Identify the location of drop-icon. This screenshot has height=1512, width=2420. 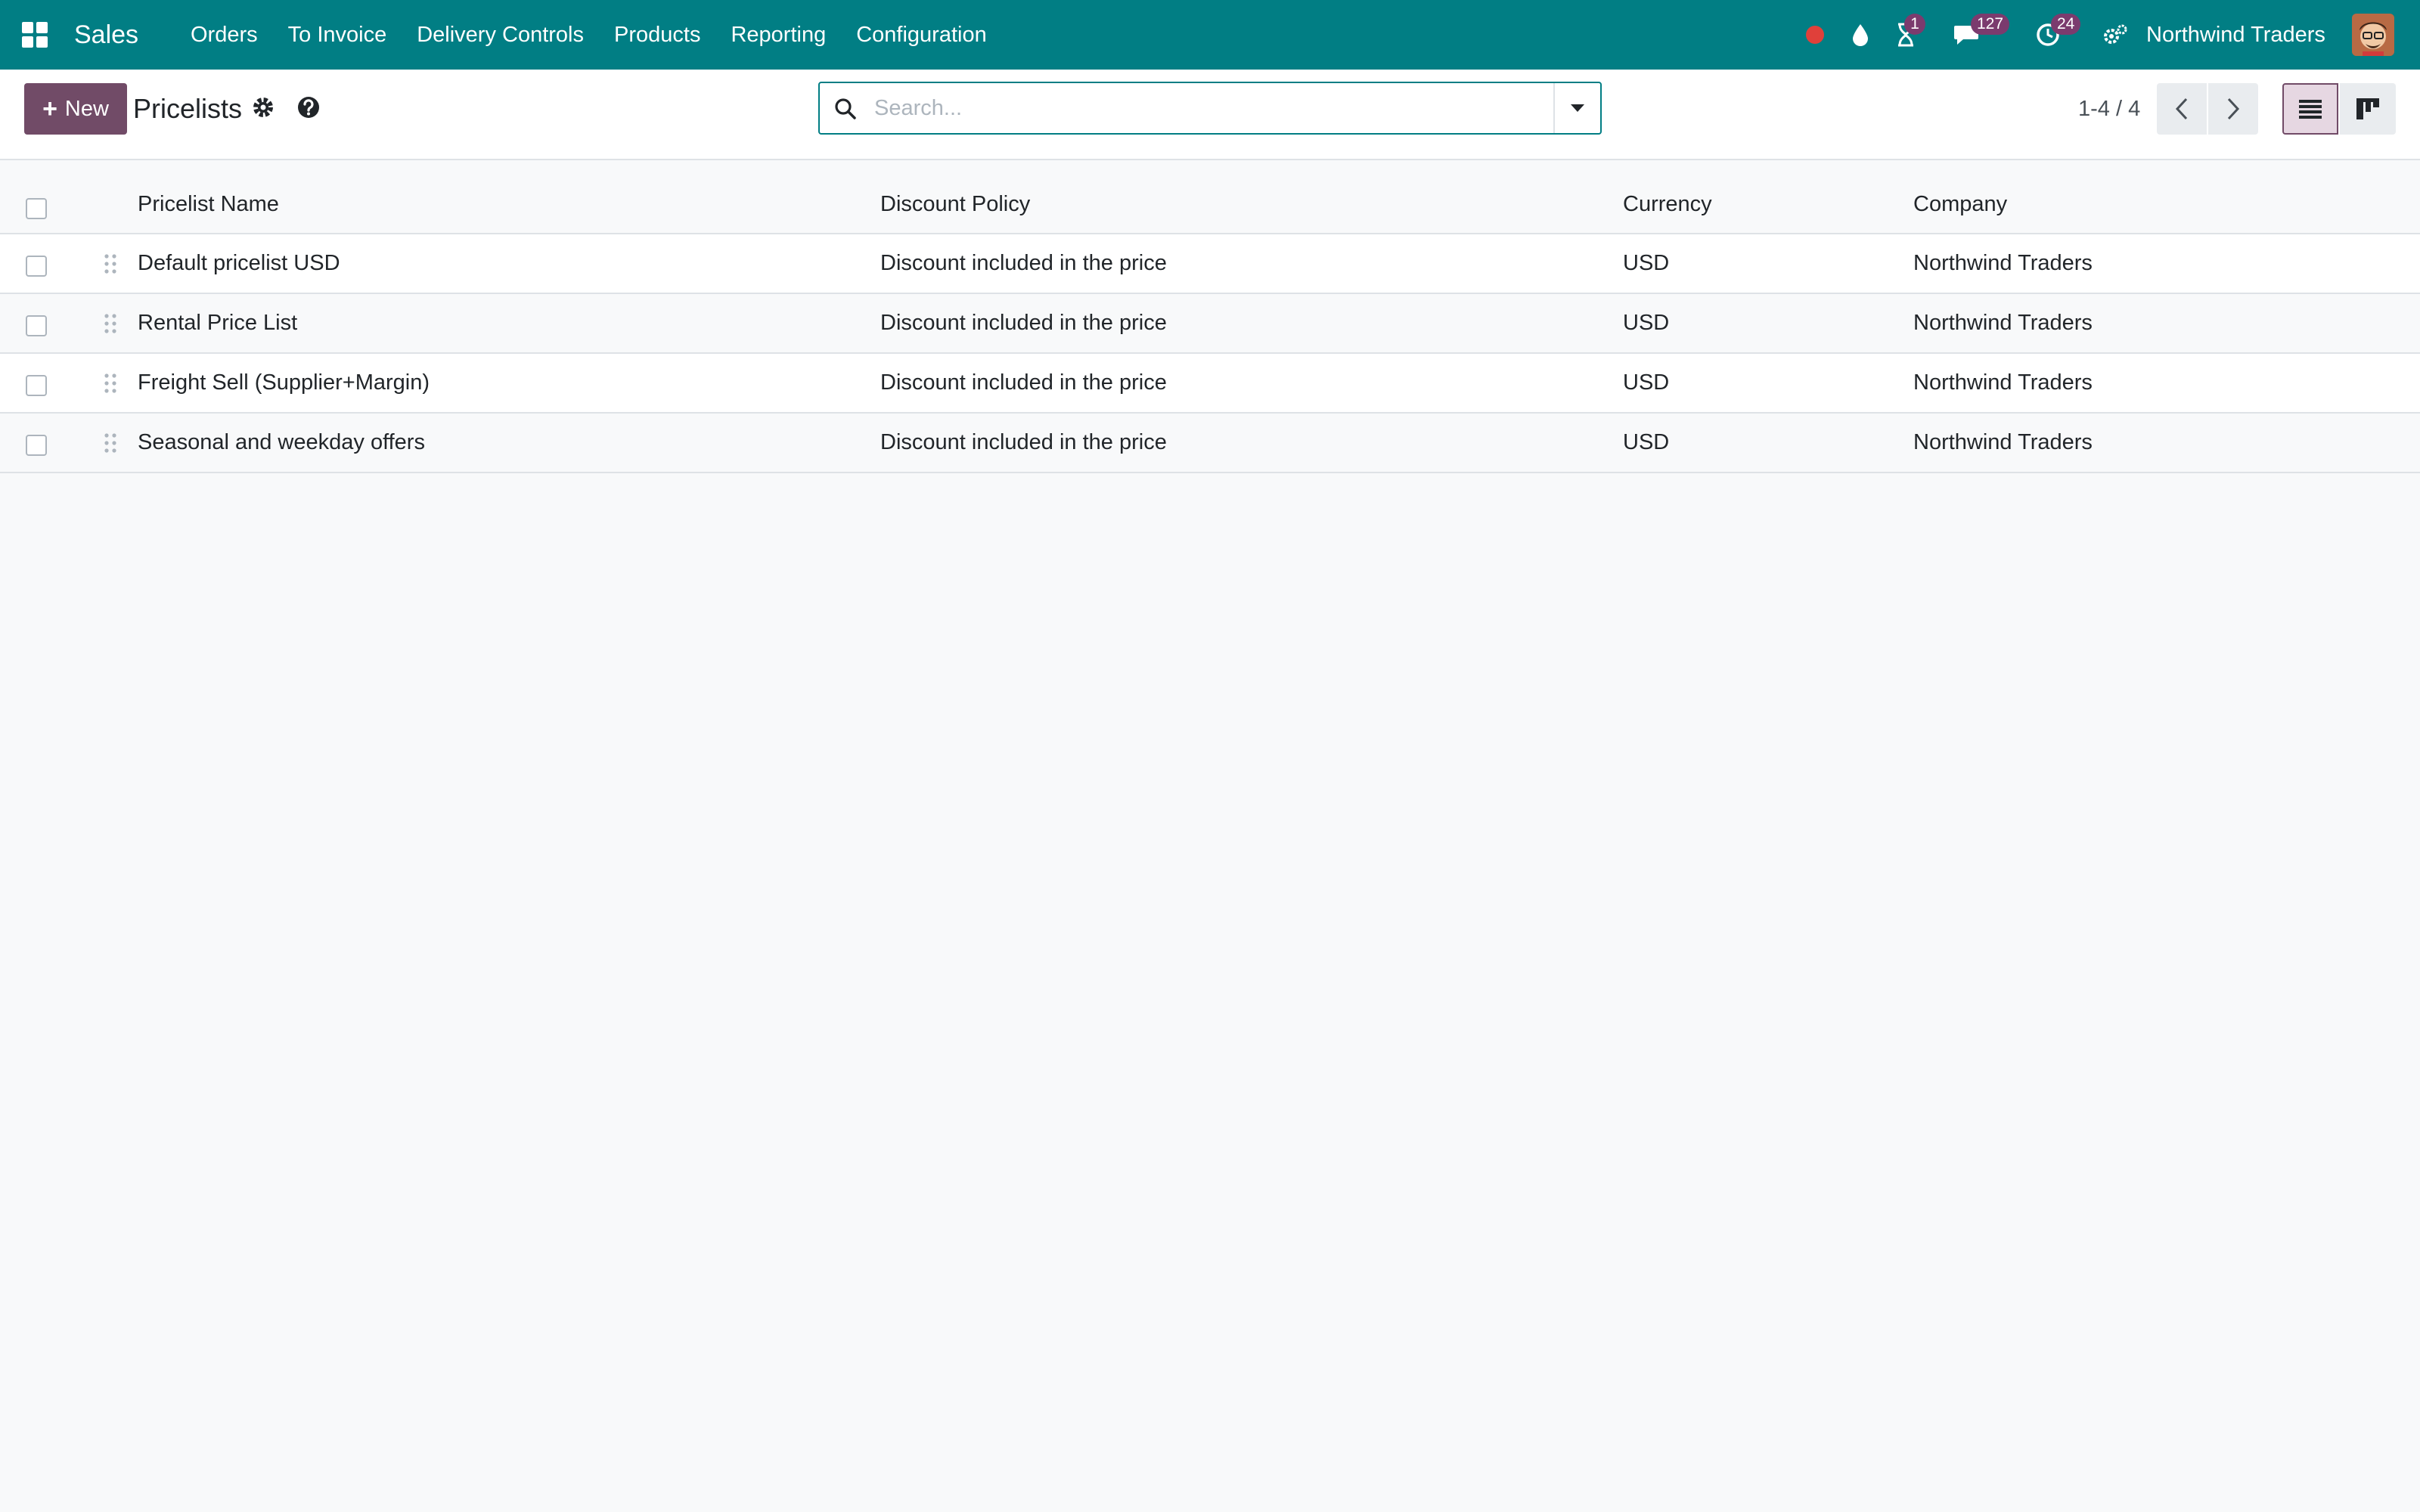
(1860, 35).